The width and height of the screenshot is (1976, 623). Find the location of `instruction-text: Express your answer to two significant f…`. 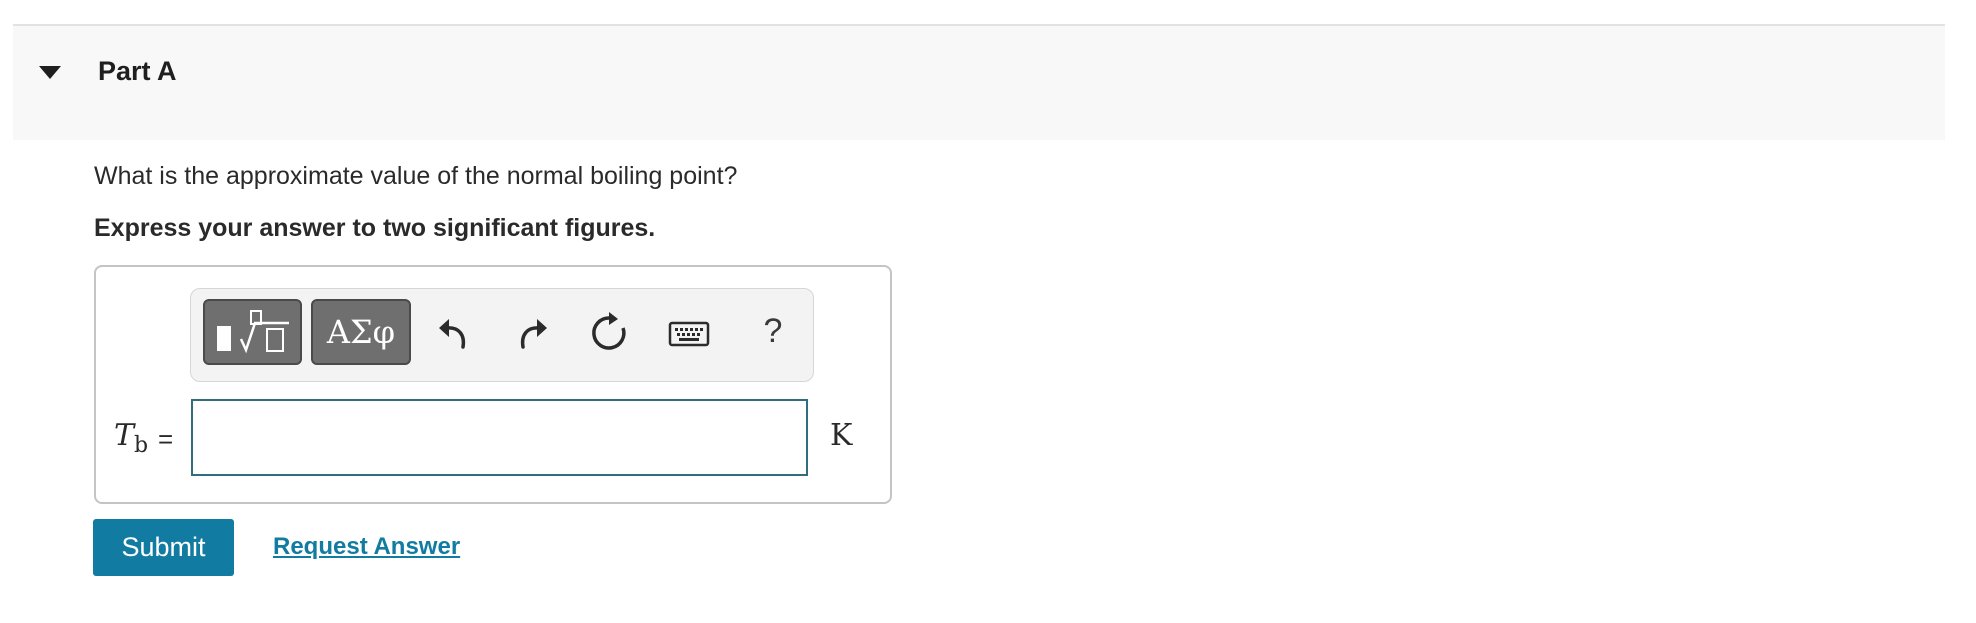

instruction-text: Express your answer to two significant f… is located at coordinates (375, 228).